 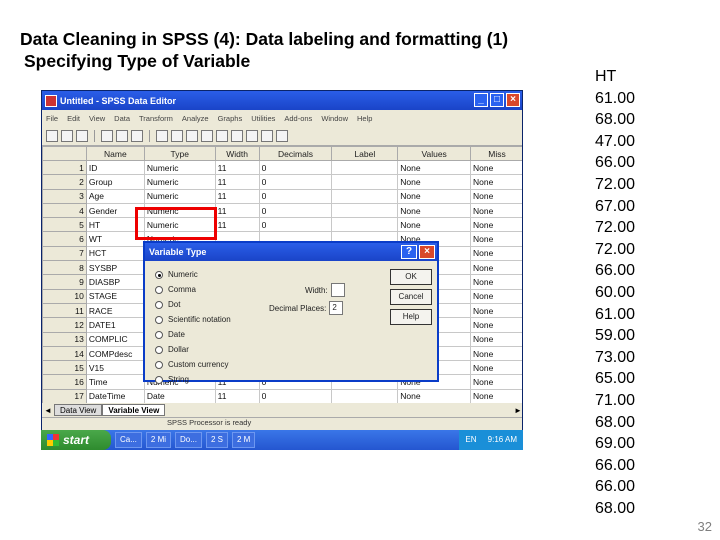 What do you see at coordinates (427, 252) in the screenshot?
I see `dialog-close-icon: ×` at bounding box center [427, 252].